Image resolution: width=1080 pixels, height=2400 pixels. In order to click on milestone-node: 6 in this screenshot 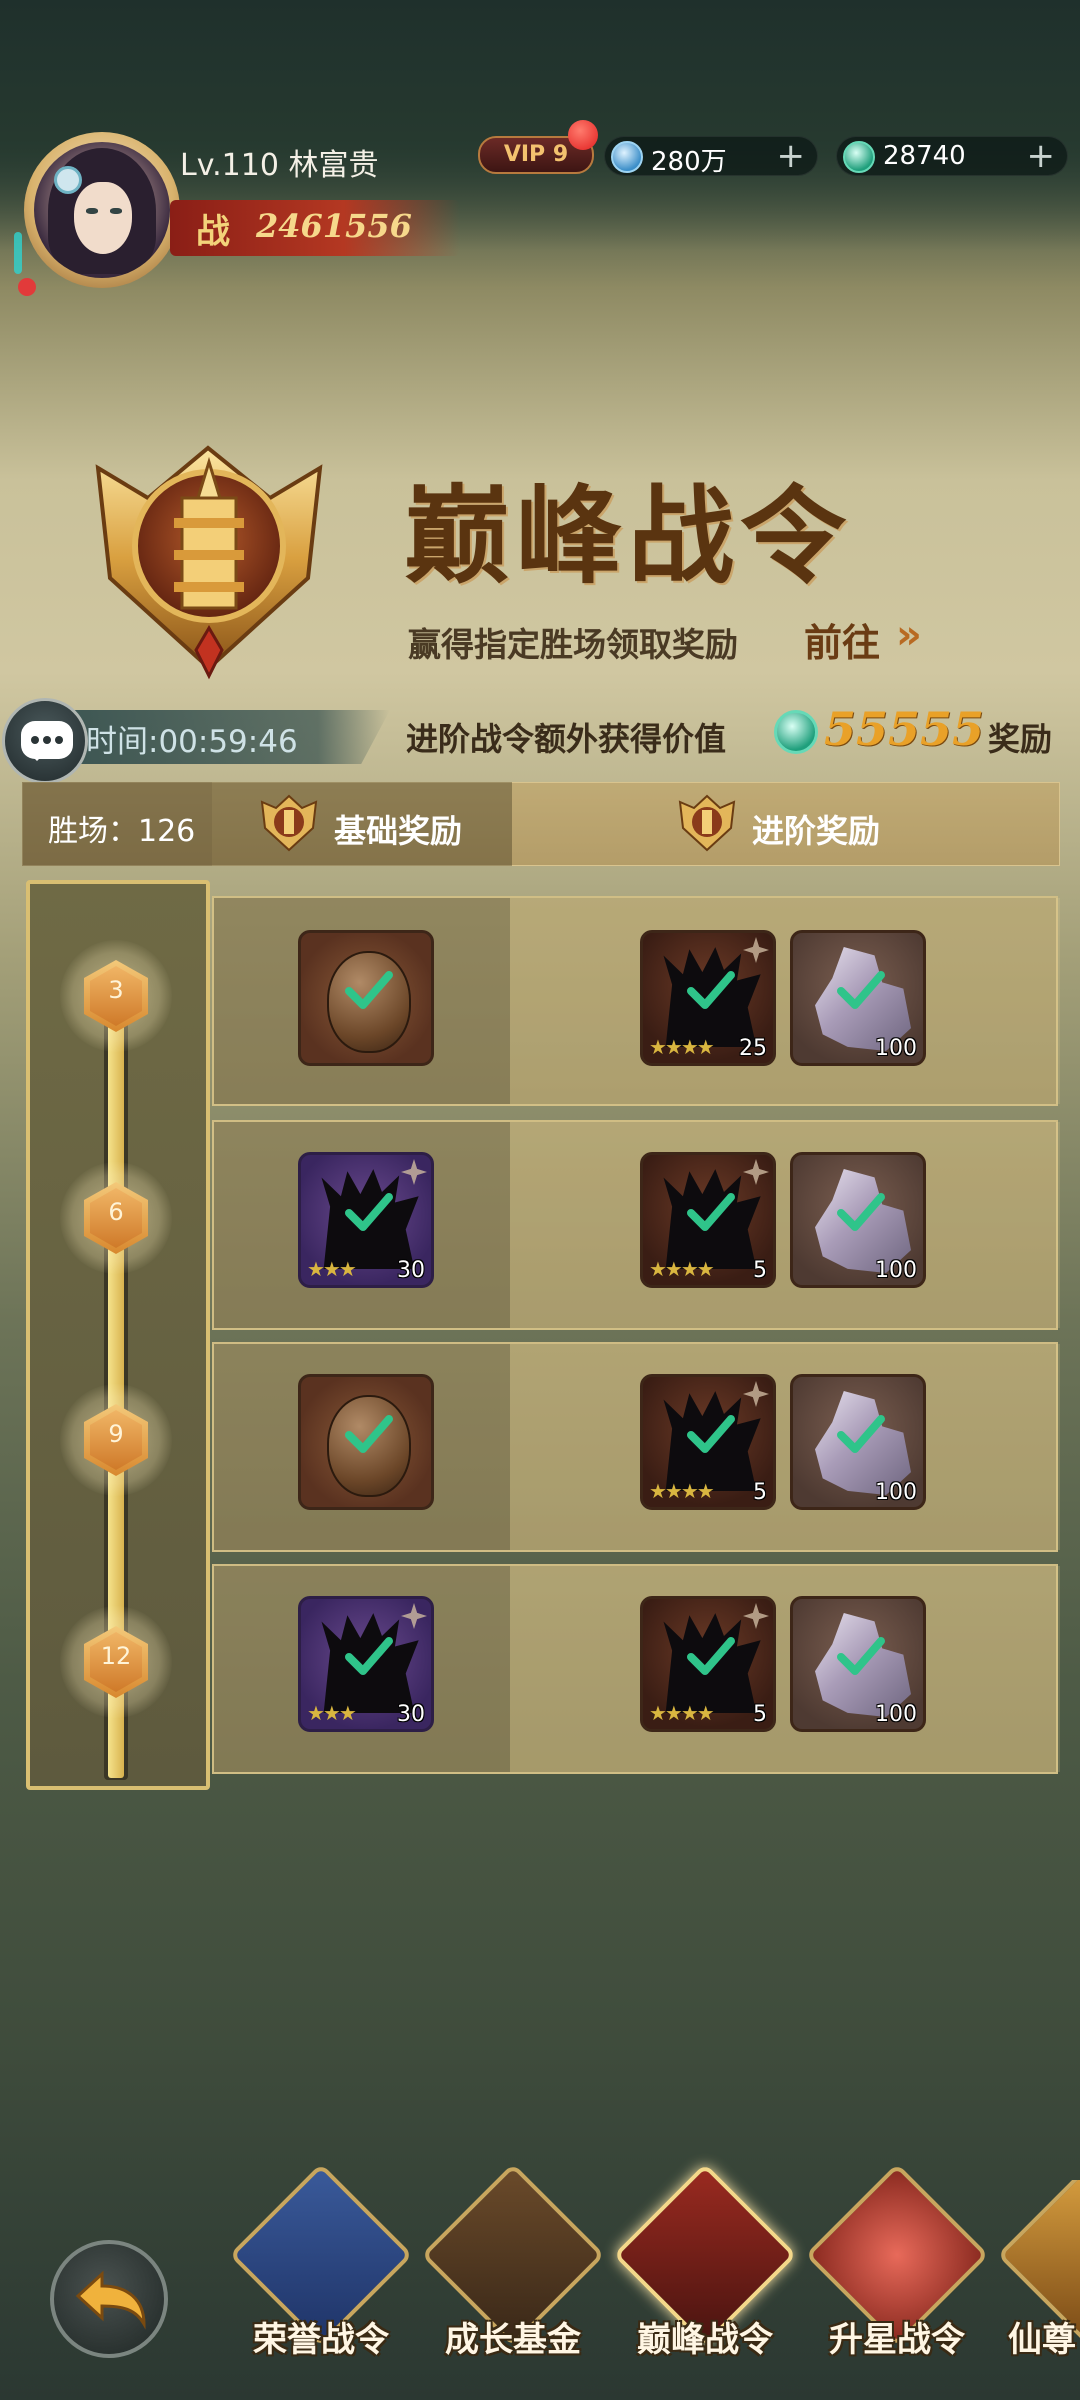, I will do `click(116, 1218)`.